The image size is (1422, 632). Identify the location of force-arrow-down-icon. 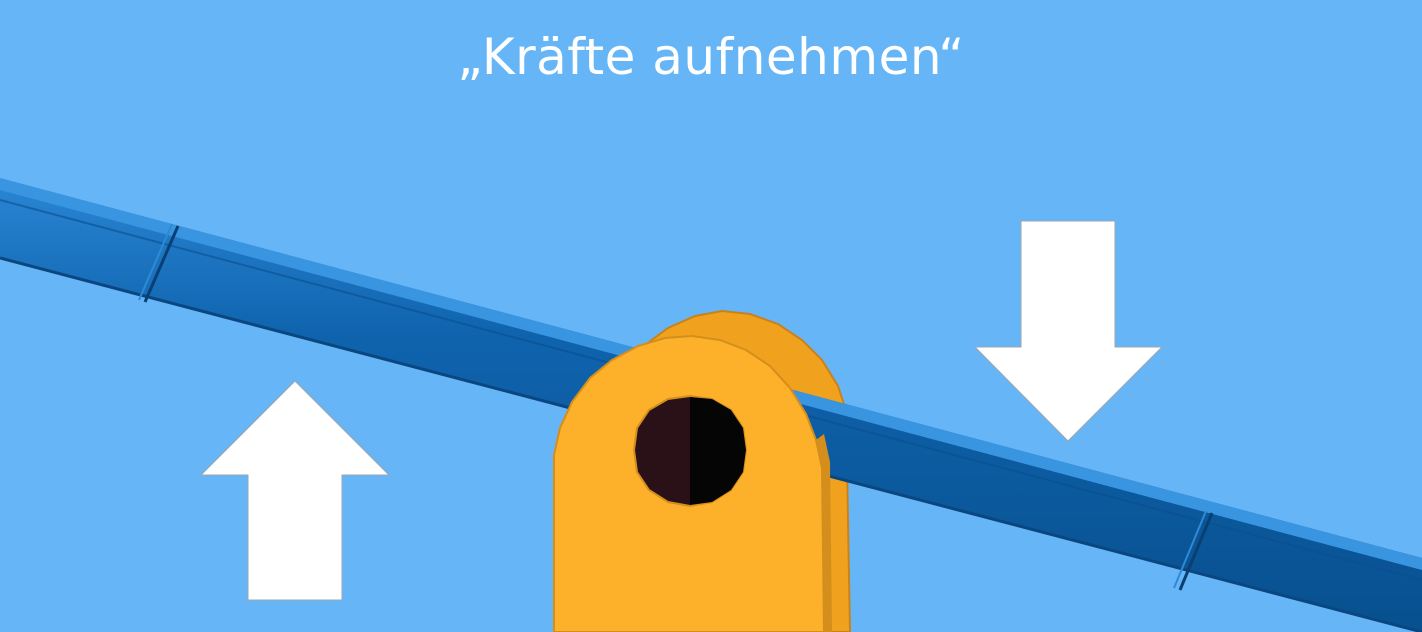
(1068, 331).